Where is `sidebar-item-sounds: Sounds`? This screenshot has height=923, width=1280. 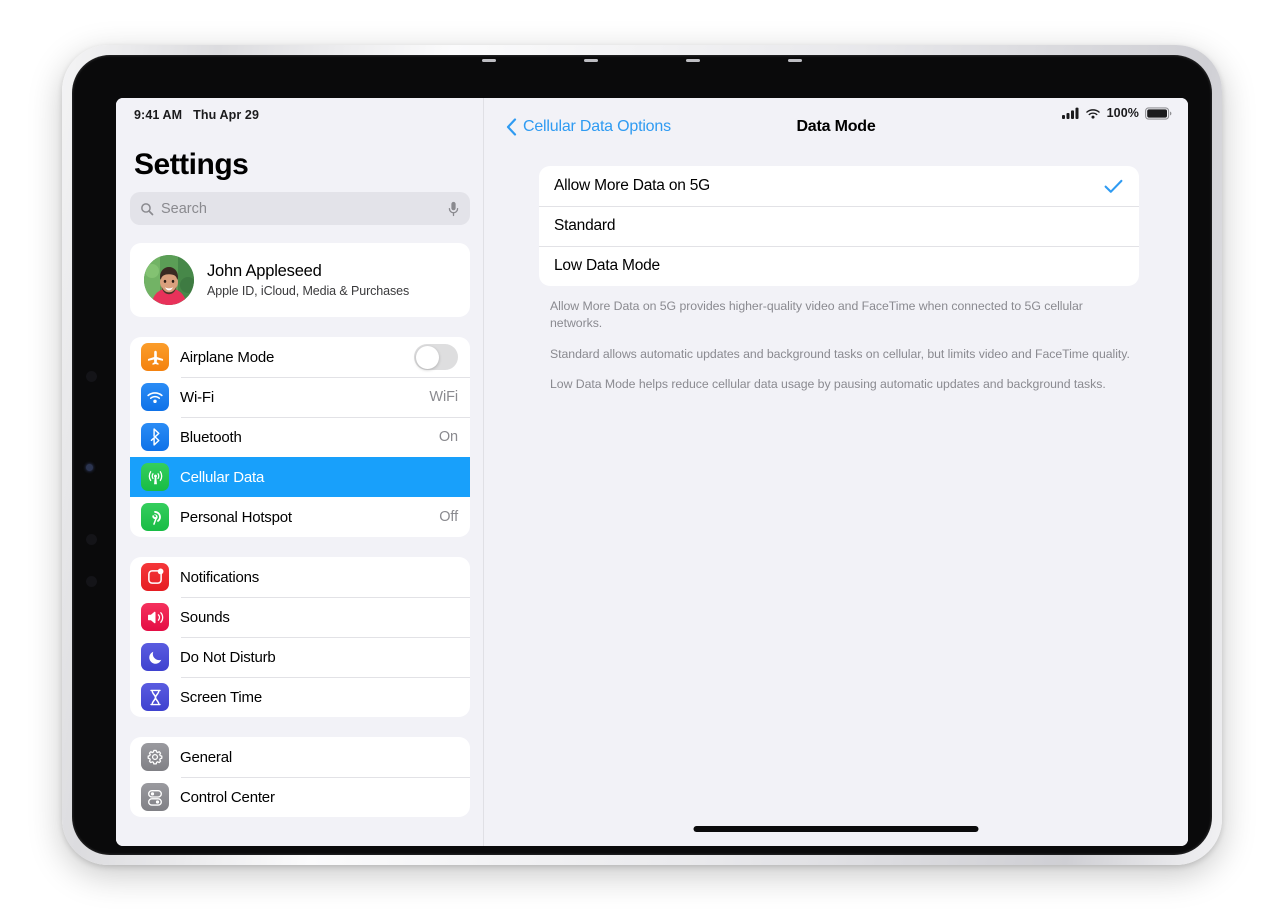 sidebar-item-sounds: Sounds is located at coordinates (300, 617).